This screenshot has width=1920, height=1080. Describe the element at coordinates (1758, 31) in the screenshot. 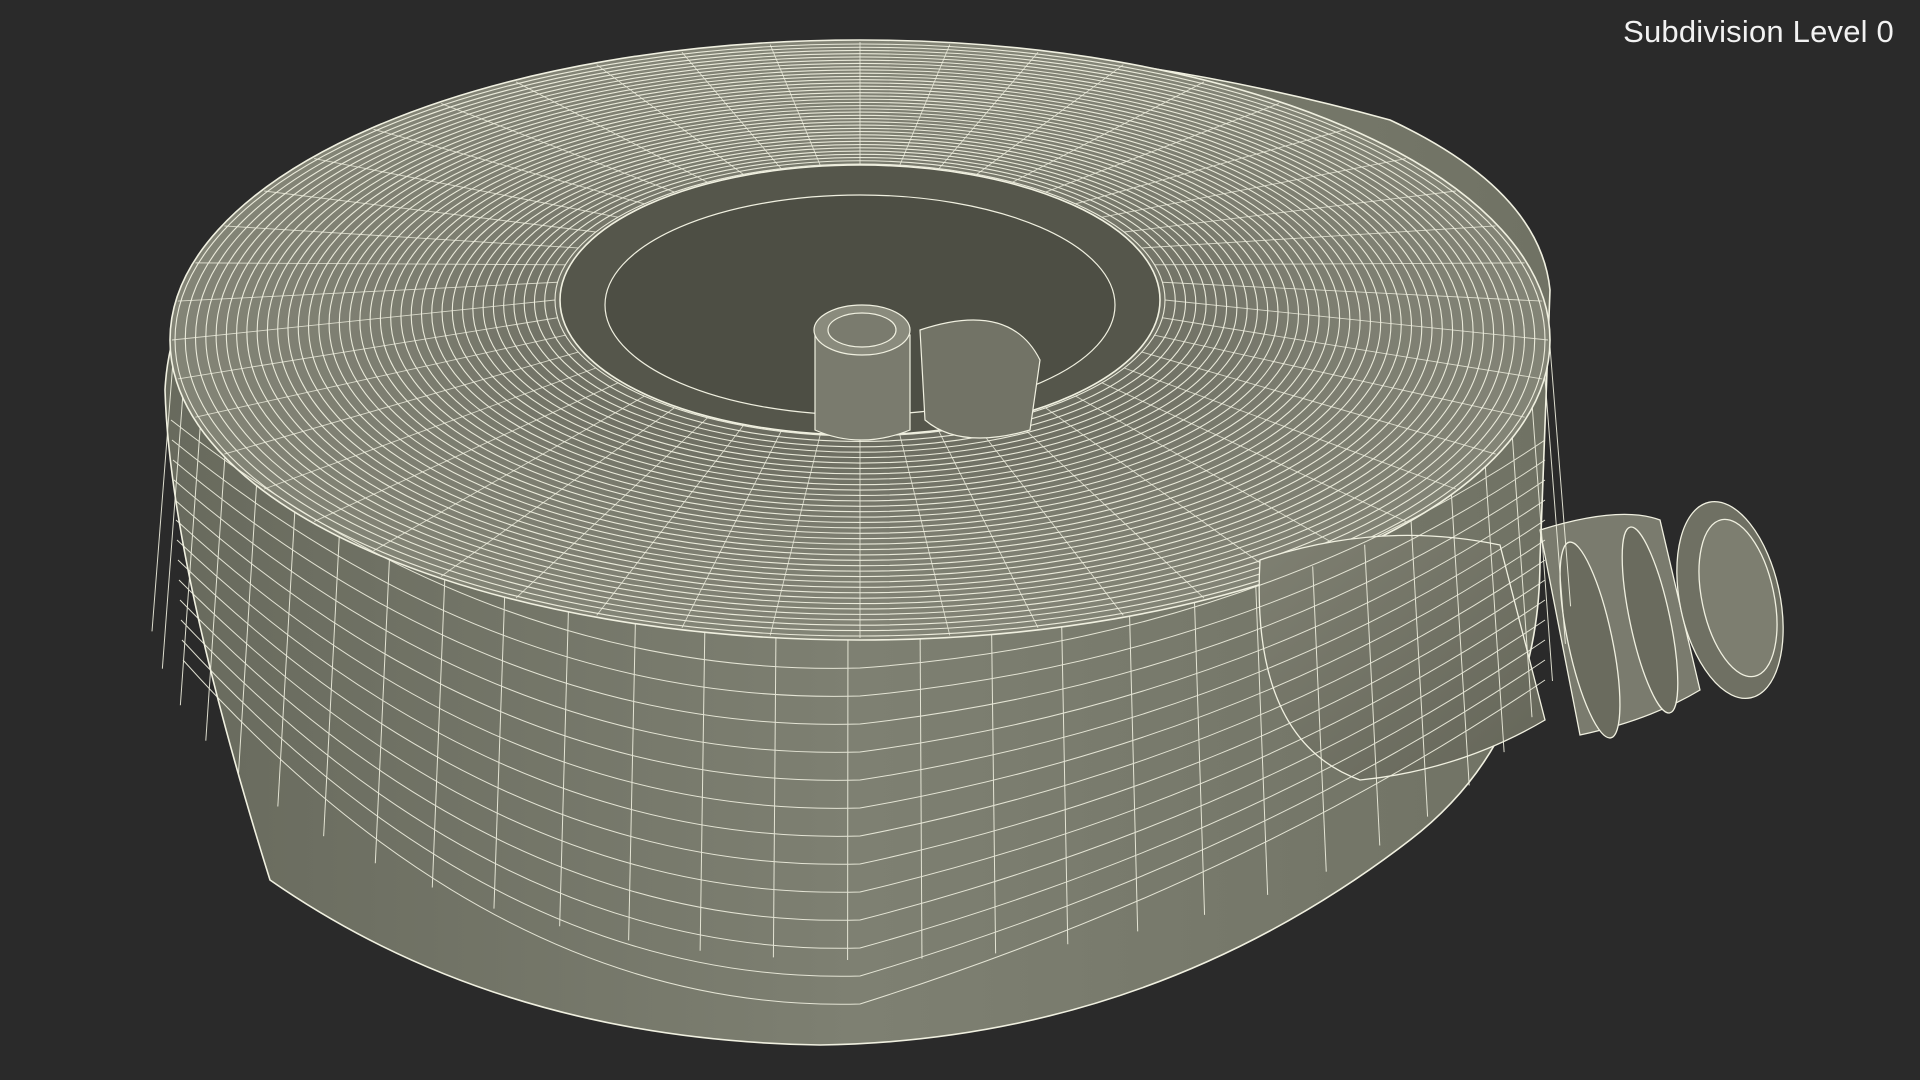

I see `subdivision-level-label: Subdivision Level 0` at that location.